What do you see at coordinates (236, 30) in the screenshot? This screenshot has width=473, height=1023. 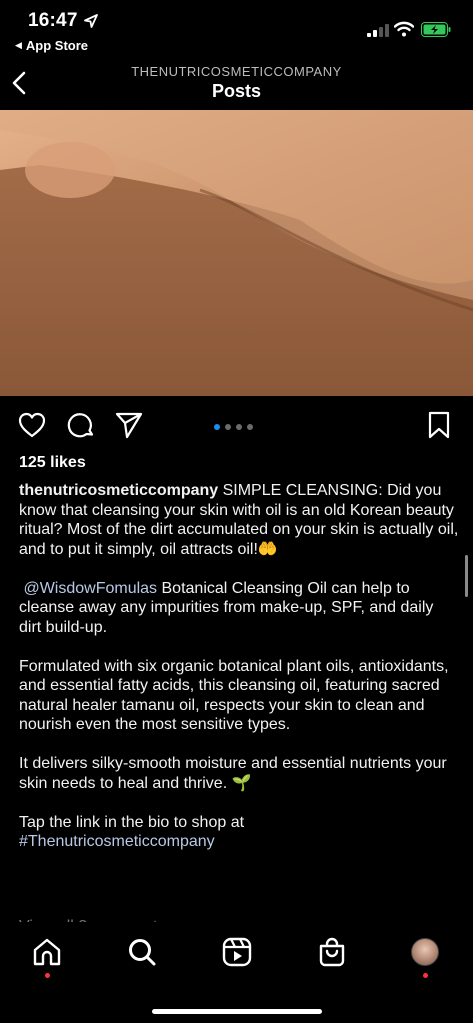 I see `status-bar: 16:47 ◀ App Store` at bounding box center [236, 30].